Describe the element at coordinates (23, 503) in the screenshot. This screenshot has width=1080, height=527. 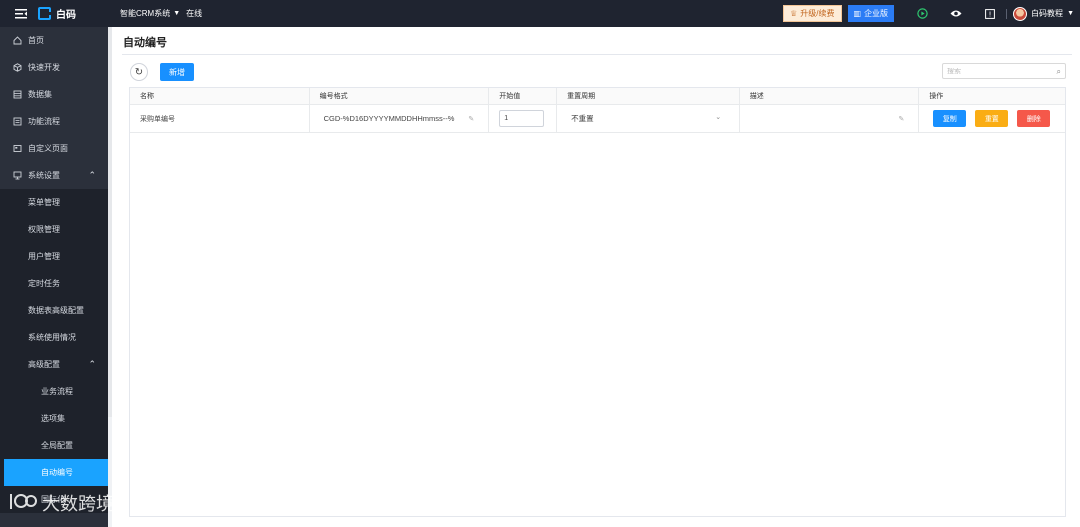
I see `watermark-logo` at that location.